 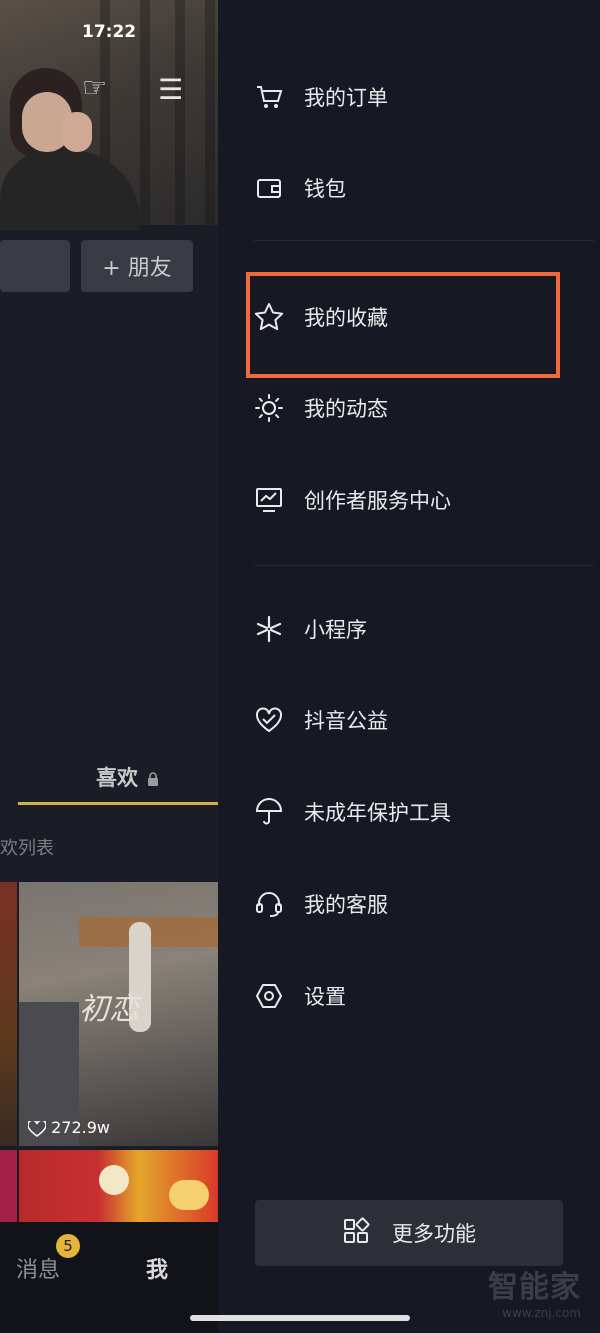 I want to click on messages-badge: 5, so click(x=68, y=1246).